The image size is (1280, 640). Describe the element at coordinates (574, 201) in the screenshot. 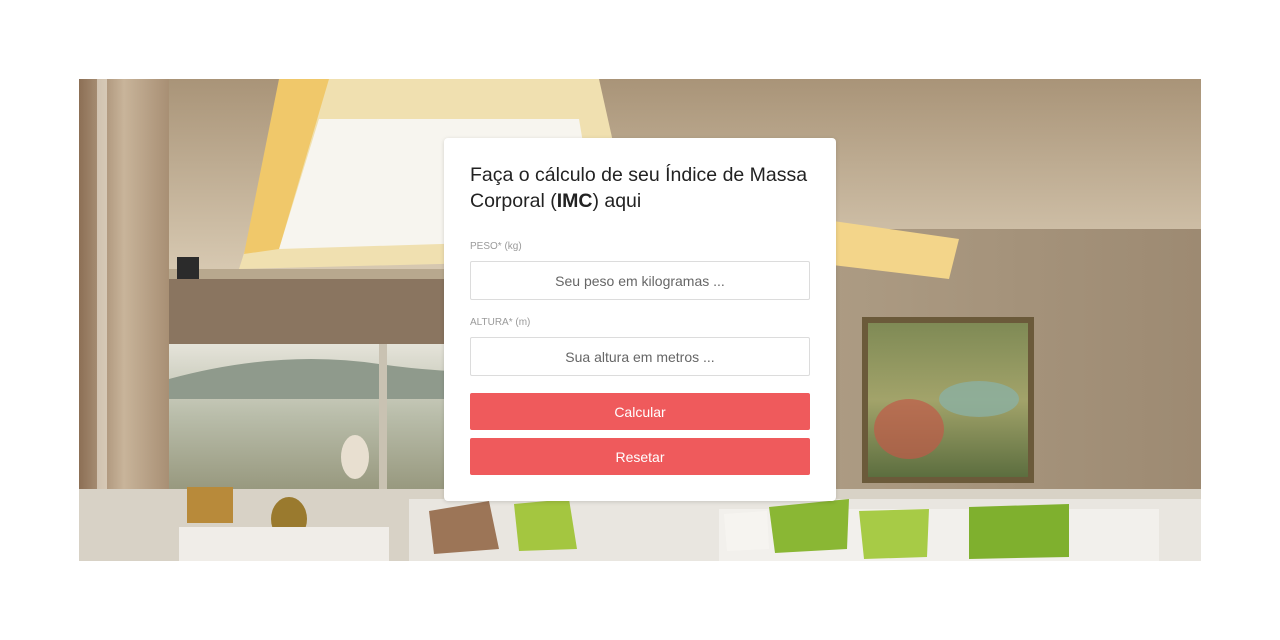

I see `title-imc-acronym: IMC` at that location.